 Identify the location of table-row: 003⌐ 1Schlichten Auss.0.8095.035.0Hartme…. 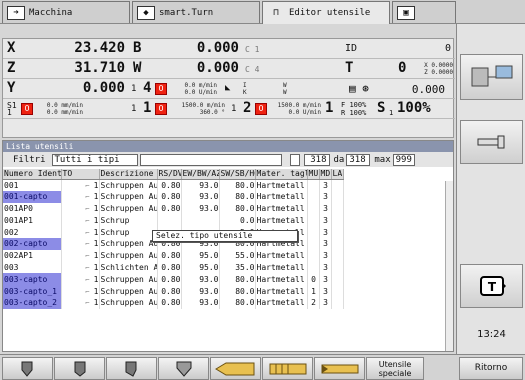
(173, 267).